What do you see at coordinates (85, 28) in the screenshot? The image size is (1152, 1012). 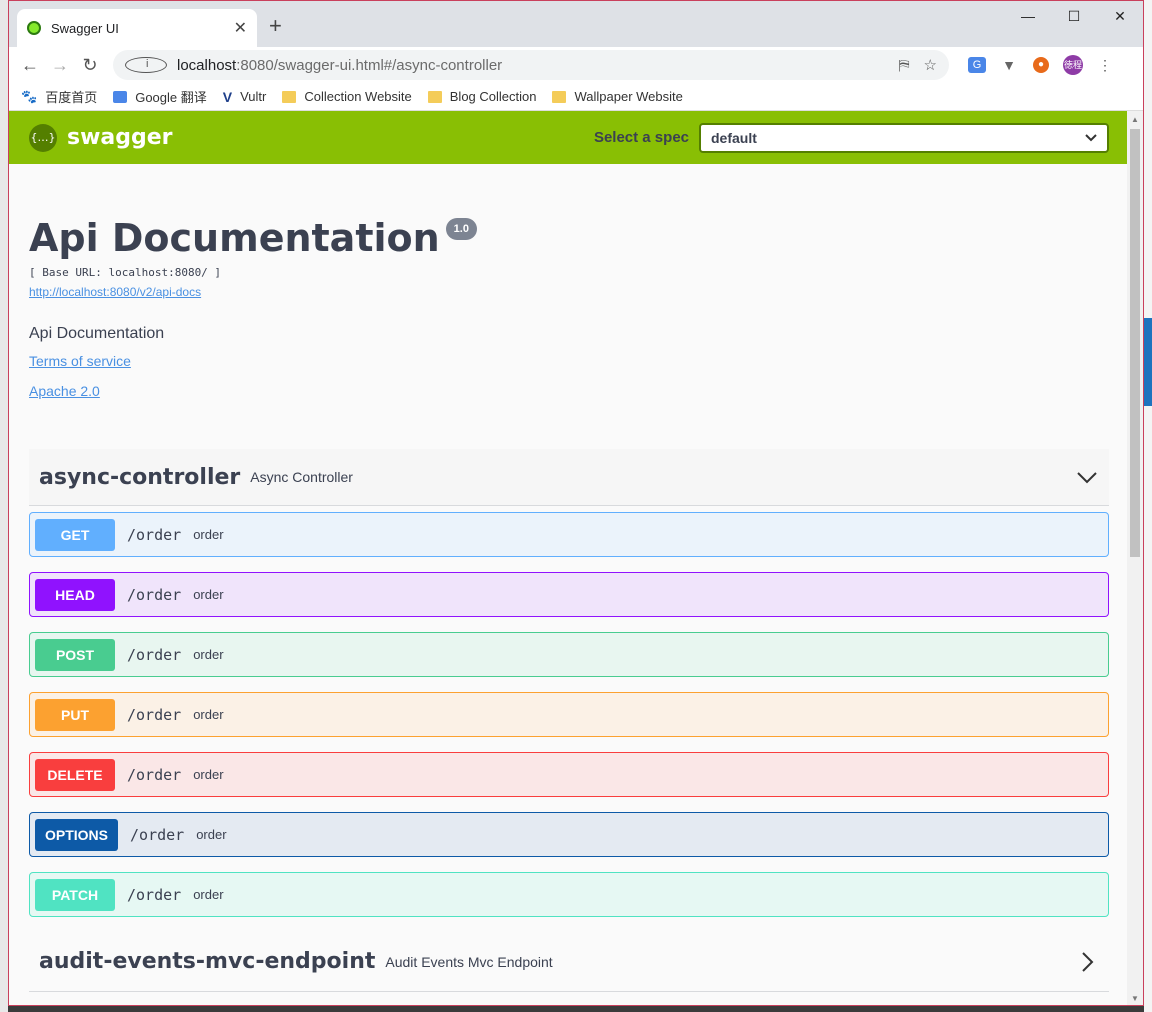 I see `tab-title: Swagger UI` at bounding box center [85, 28].